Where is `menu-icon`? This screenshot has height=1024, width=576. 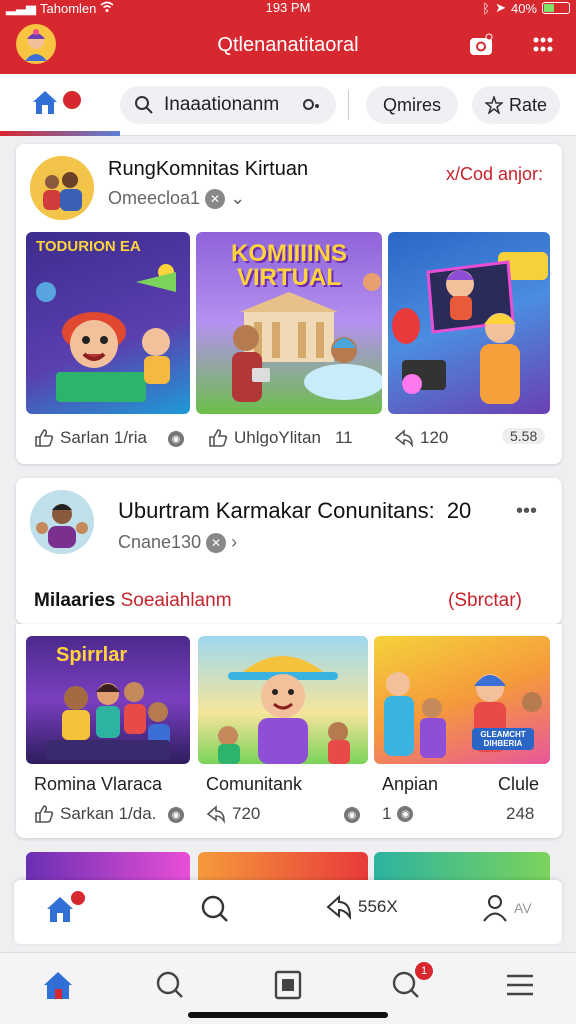 menu-icon is located at coordinates (520, 985).